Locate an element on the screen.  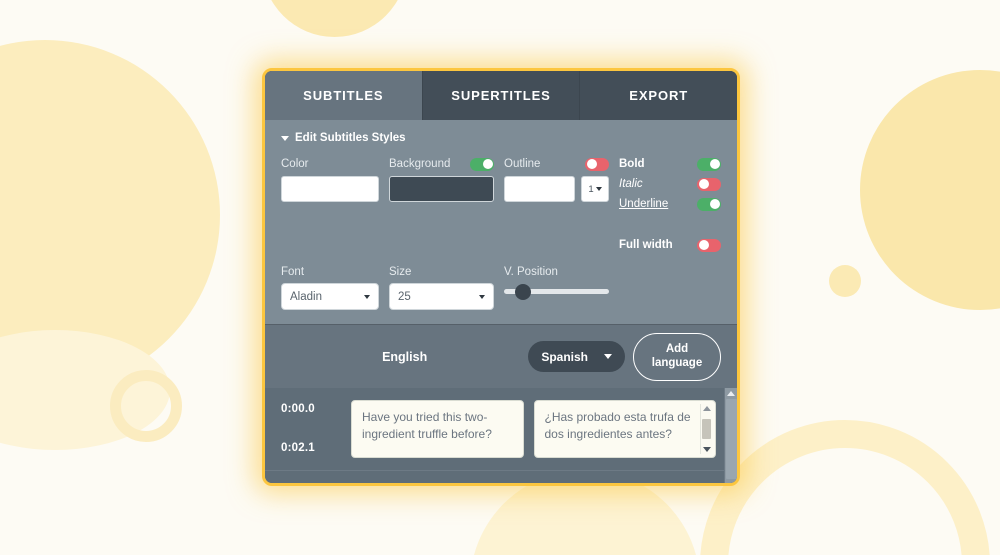
subtitle-timestamps: 0:00.0 0:02.1 is located at coordinates (307, 427).